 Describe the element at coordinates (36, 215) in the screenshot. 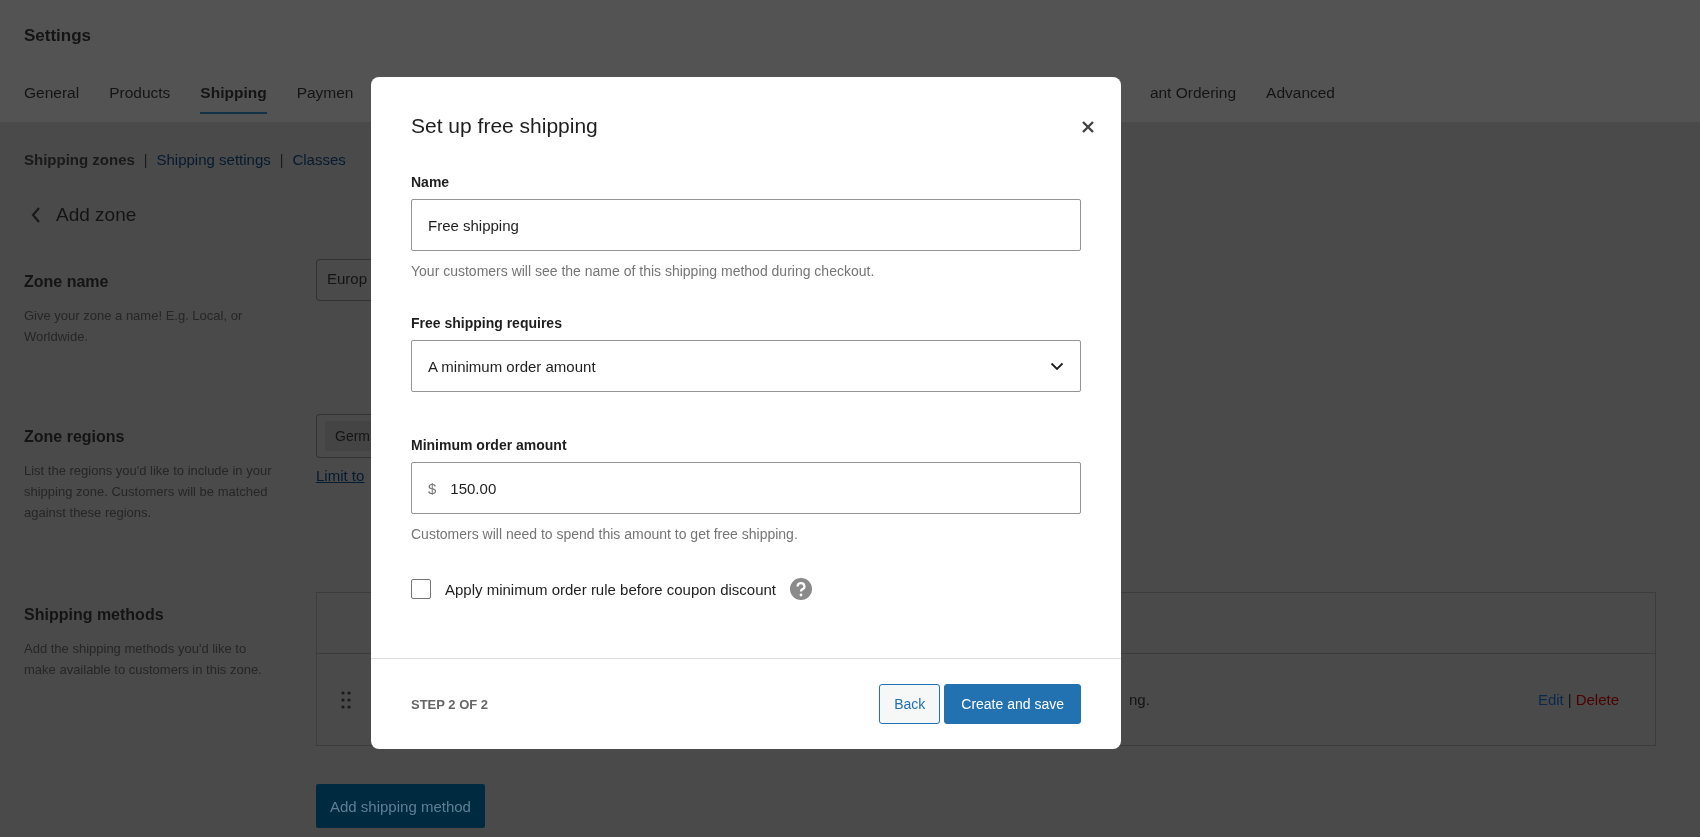

I see `chevron-left-icon` at that location.